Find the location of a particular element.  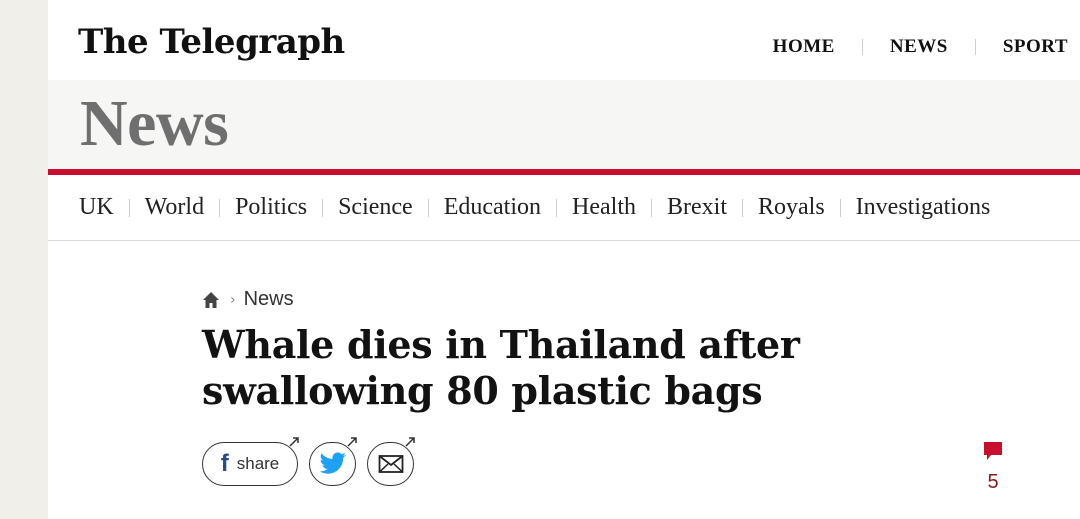

section-nav-royals: Royals is located at coordinates (791, 207).